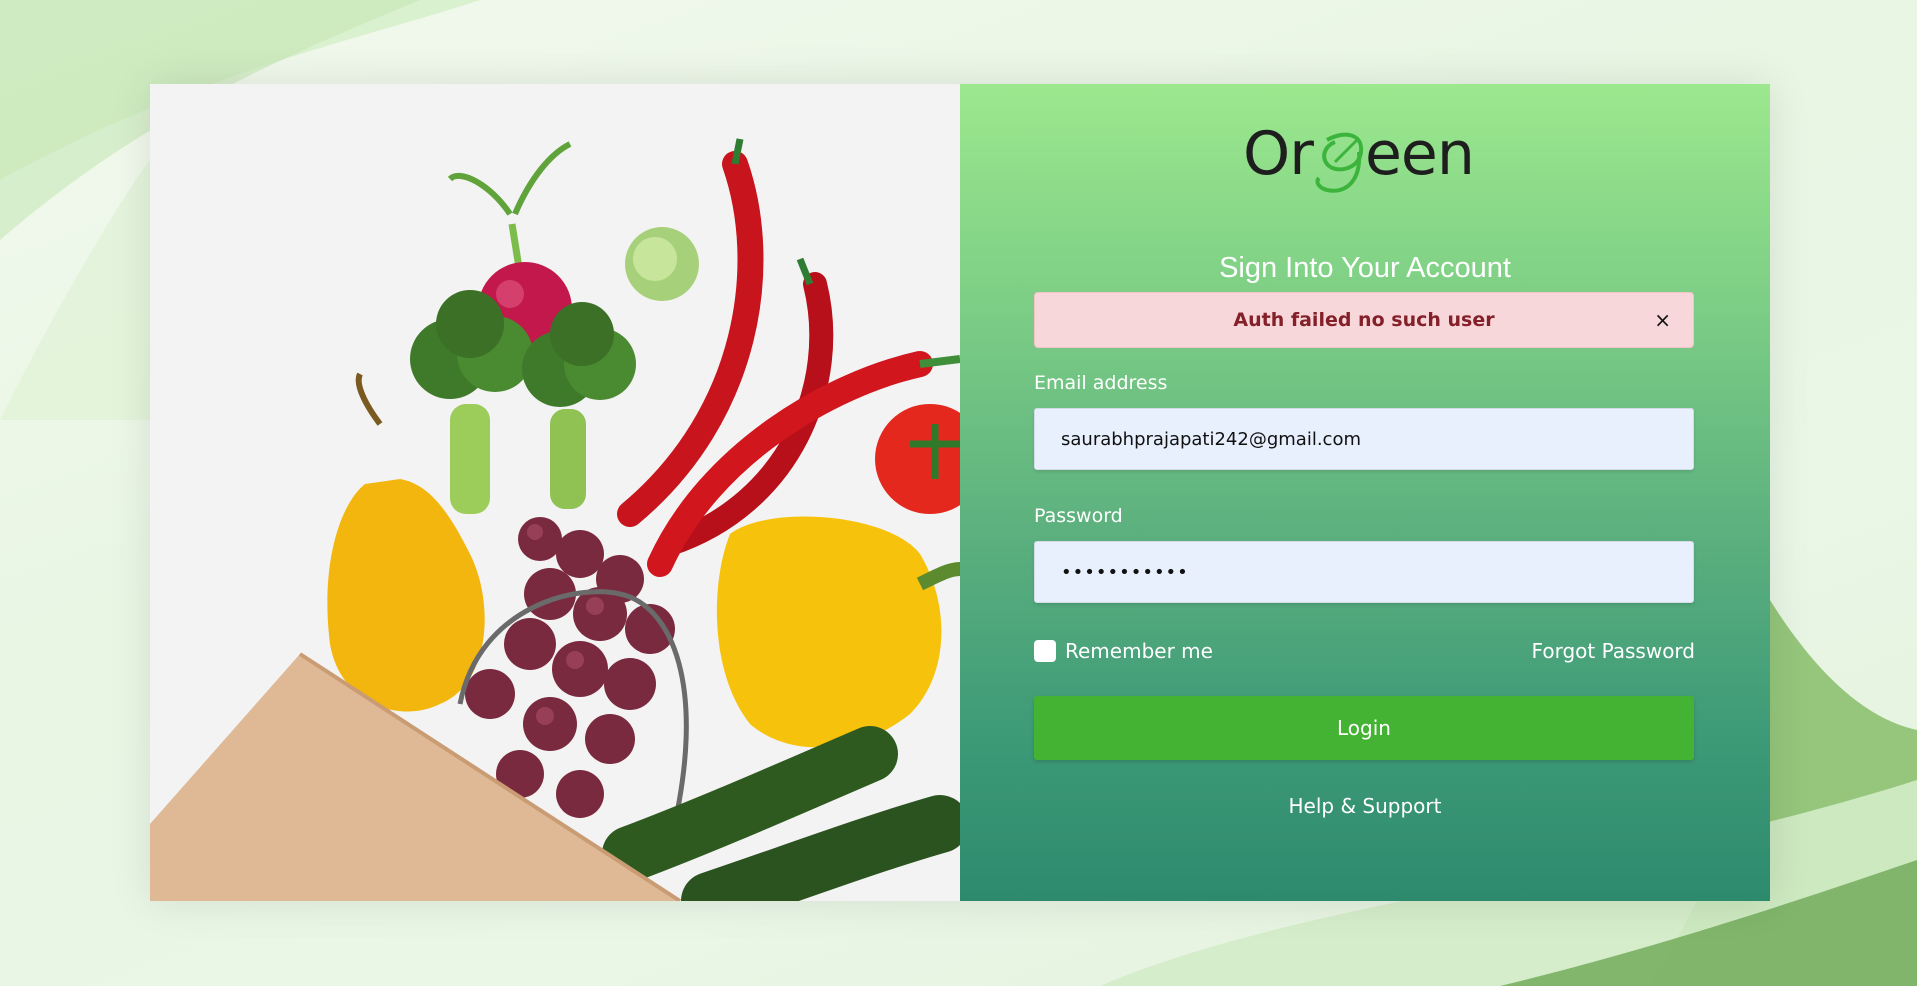  Describe the element at coordinates (1101, 383) in the screenshot. I see `email-label: Email address` at that location.